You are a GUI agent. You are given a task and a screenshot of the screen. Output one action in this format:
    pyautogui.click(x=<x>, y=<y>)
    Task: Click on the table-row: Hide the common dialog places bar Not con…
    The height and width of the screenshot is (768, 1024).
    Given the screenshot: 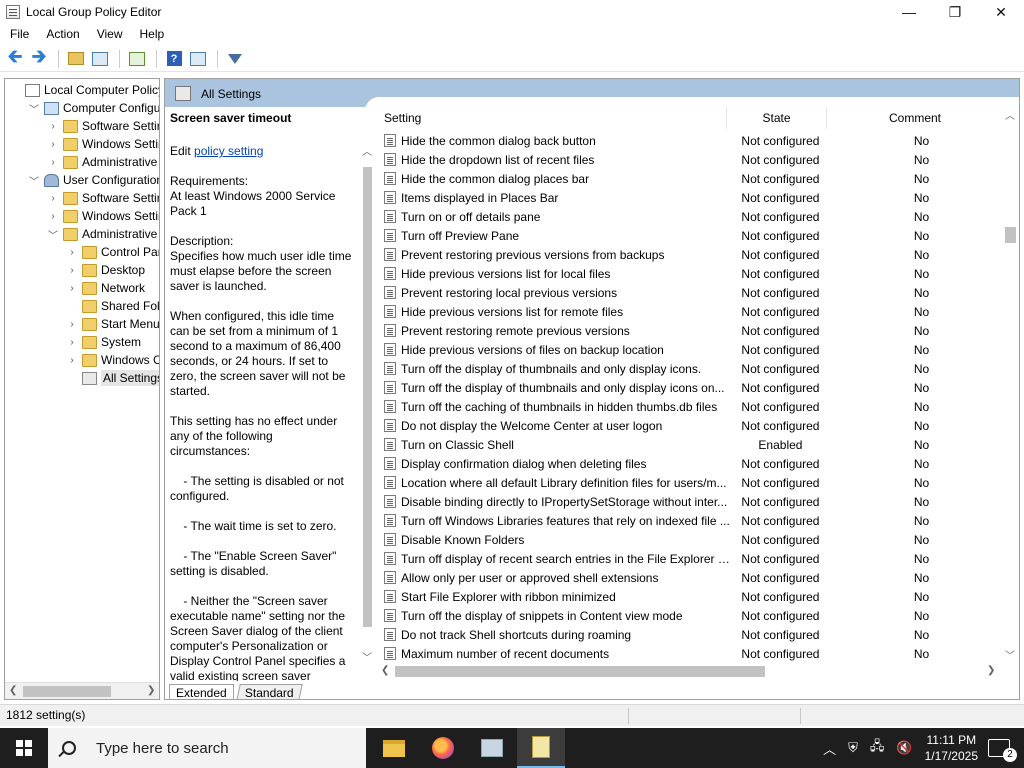 What is the action you would take?
    pyautogui.click(x=692, y=178)
    